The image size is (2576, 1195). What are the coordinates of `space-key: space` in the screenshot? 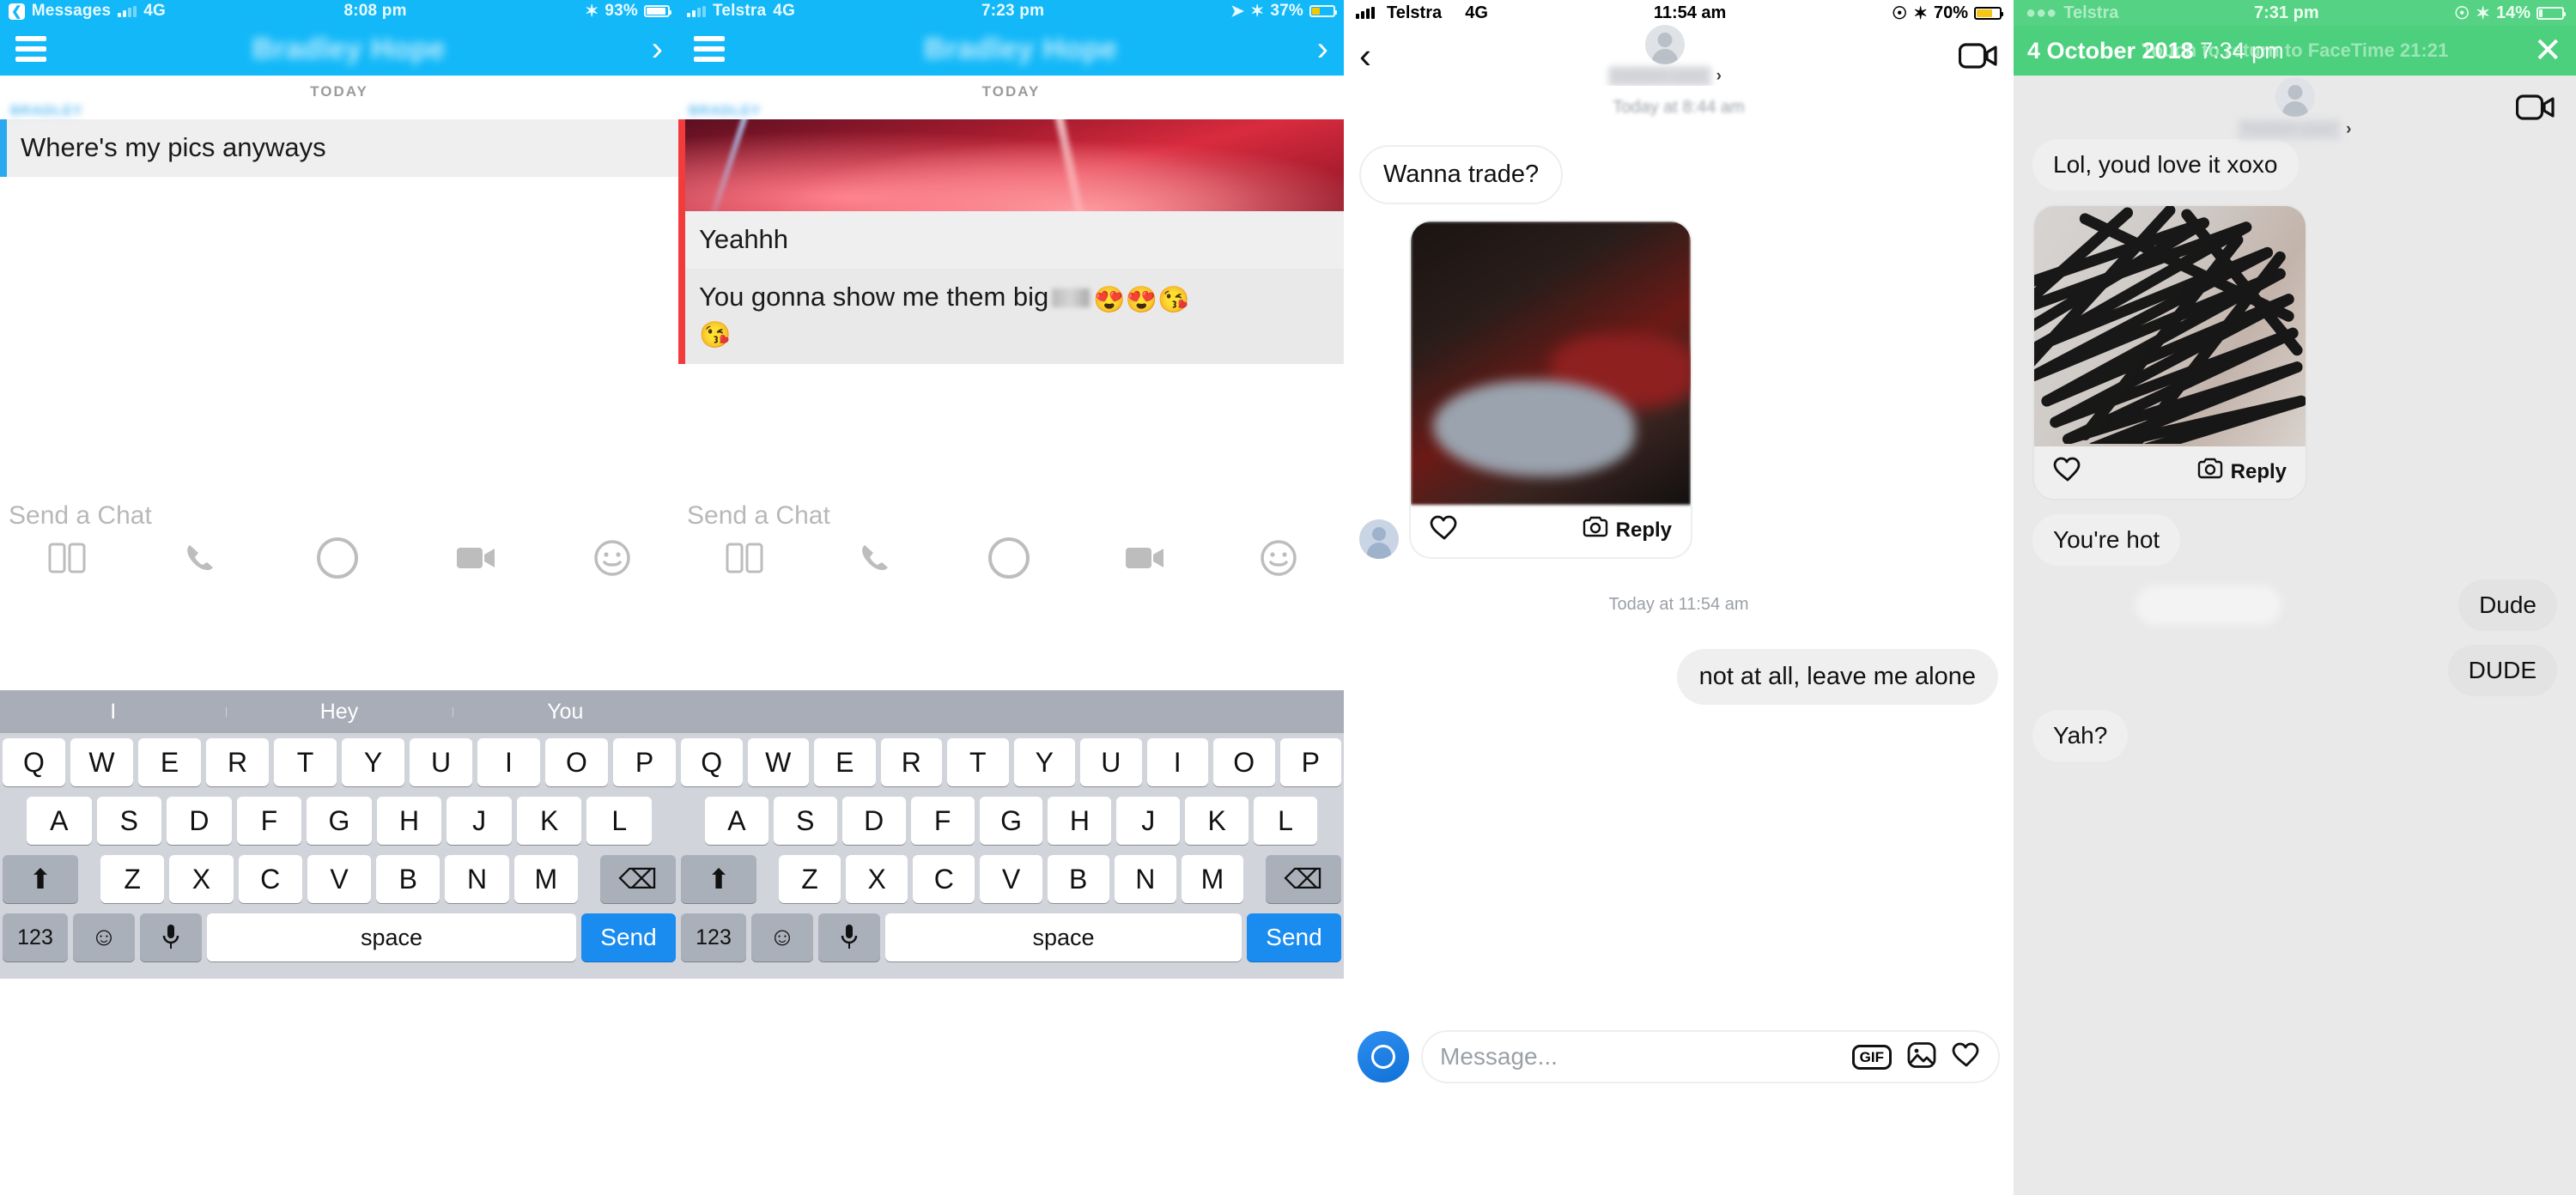 It's located at (1063, 937).